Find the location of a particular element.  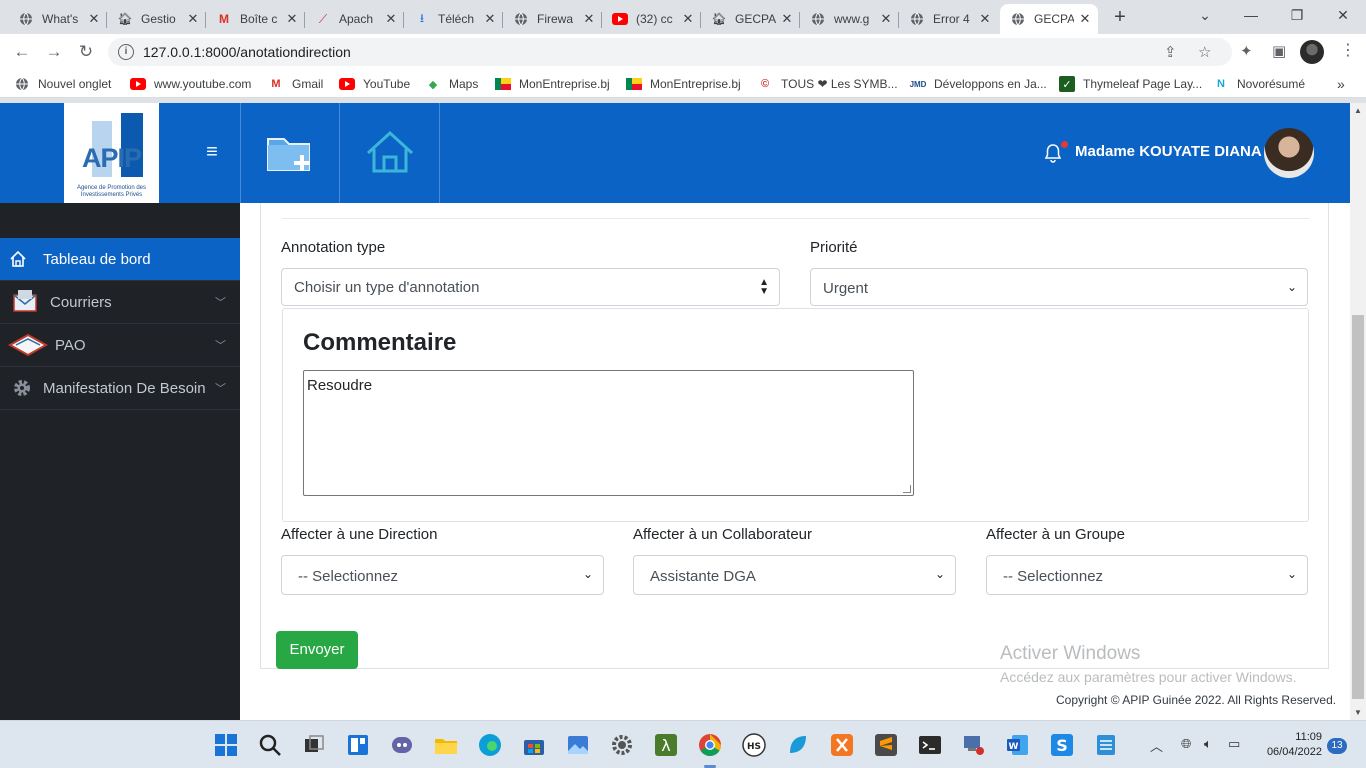

taskbar-clock: 11:09 06/04/2022 is located at coordinates (1287, 745).